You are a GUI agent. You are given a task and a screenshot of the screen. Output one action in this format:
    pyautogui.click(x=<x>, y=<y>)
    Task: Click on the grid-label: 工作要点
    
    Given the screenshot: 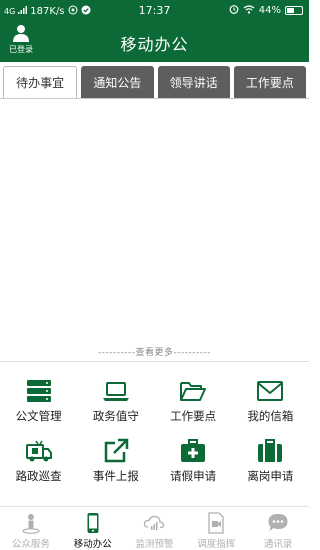 What is the action you would take?
    pyautogui.click(x=193, y=416)
    